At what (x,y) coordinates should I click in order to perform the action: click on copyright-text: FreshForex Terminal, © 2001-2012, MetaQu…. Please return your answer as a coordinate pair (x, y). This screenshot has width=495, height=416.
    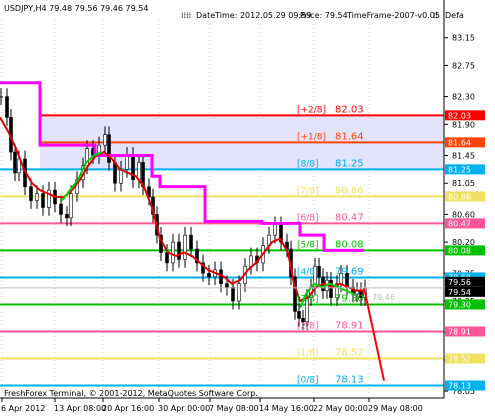
    Looking at the image, I should click on (131, 393).